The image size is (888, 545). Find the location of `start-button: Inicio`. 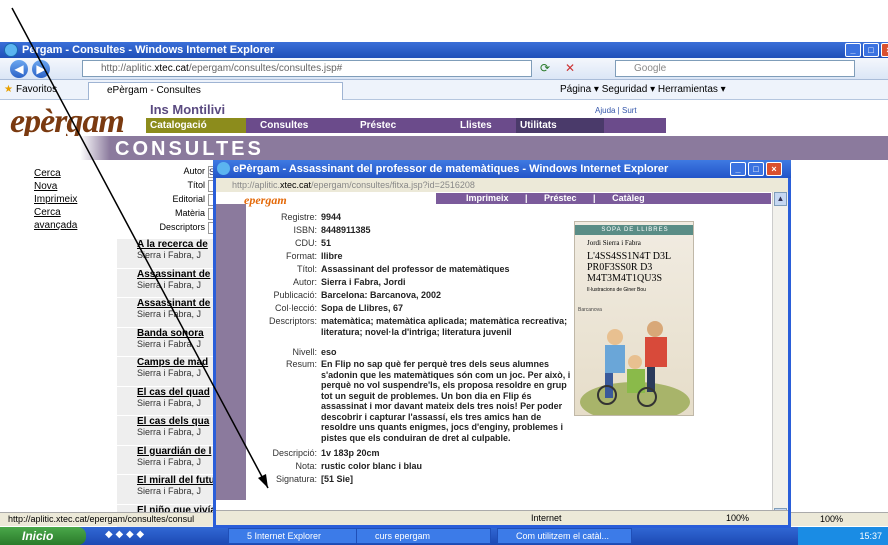

start-button: Inicio is located at coordinates (43, 536).